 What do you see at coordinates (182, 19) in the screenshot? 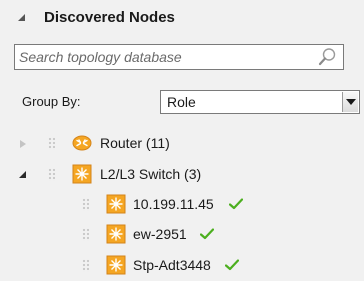
I see `panel-header: Discovered Nodes` at bounding box center [182, 19].